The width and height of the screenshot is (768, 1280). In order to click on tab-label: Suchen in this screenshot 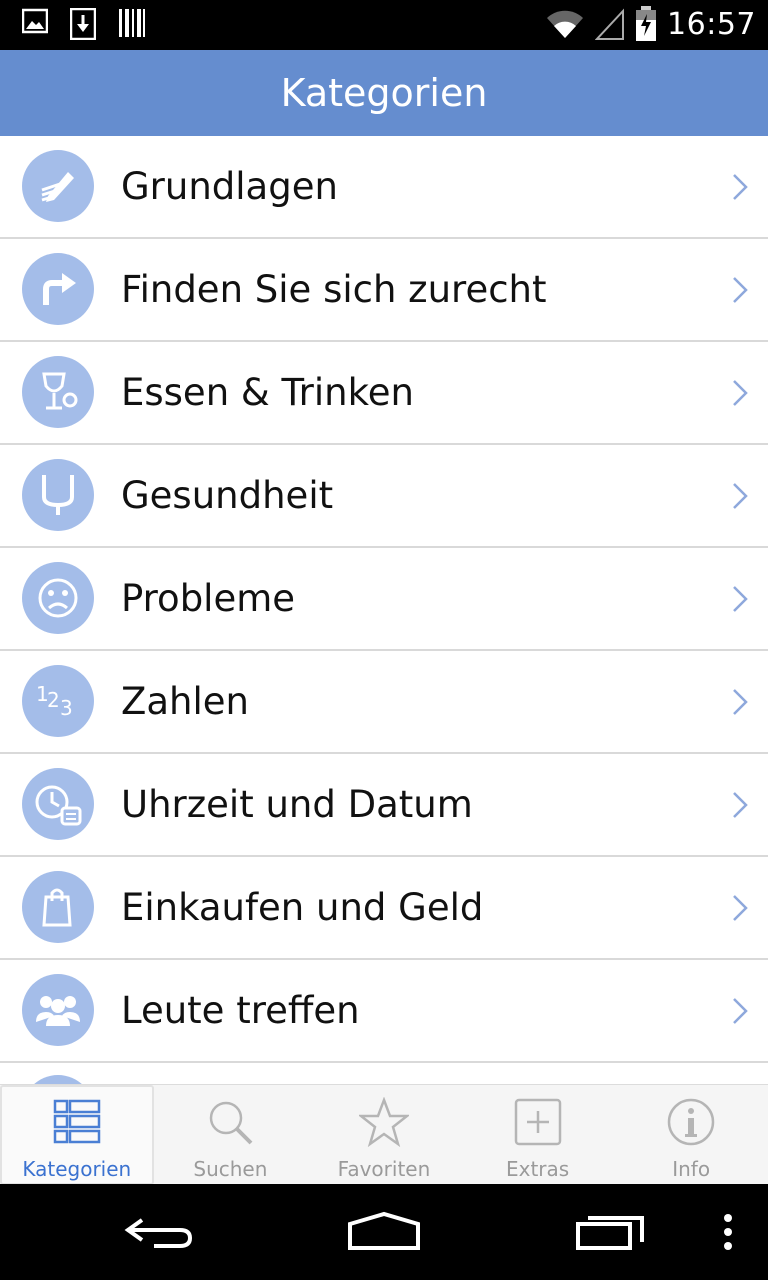, I will do `click(230, 1169)`.